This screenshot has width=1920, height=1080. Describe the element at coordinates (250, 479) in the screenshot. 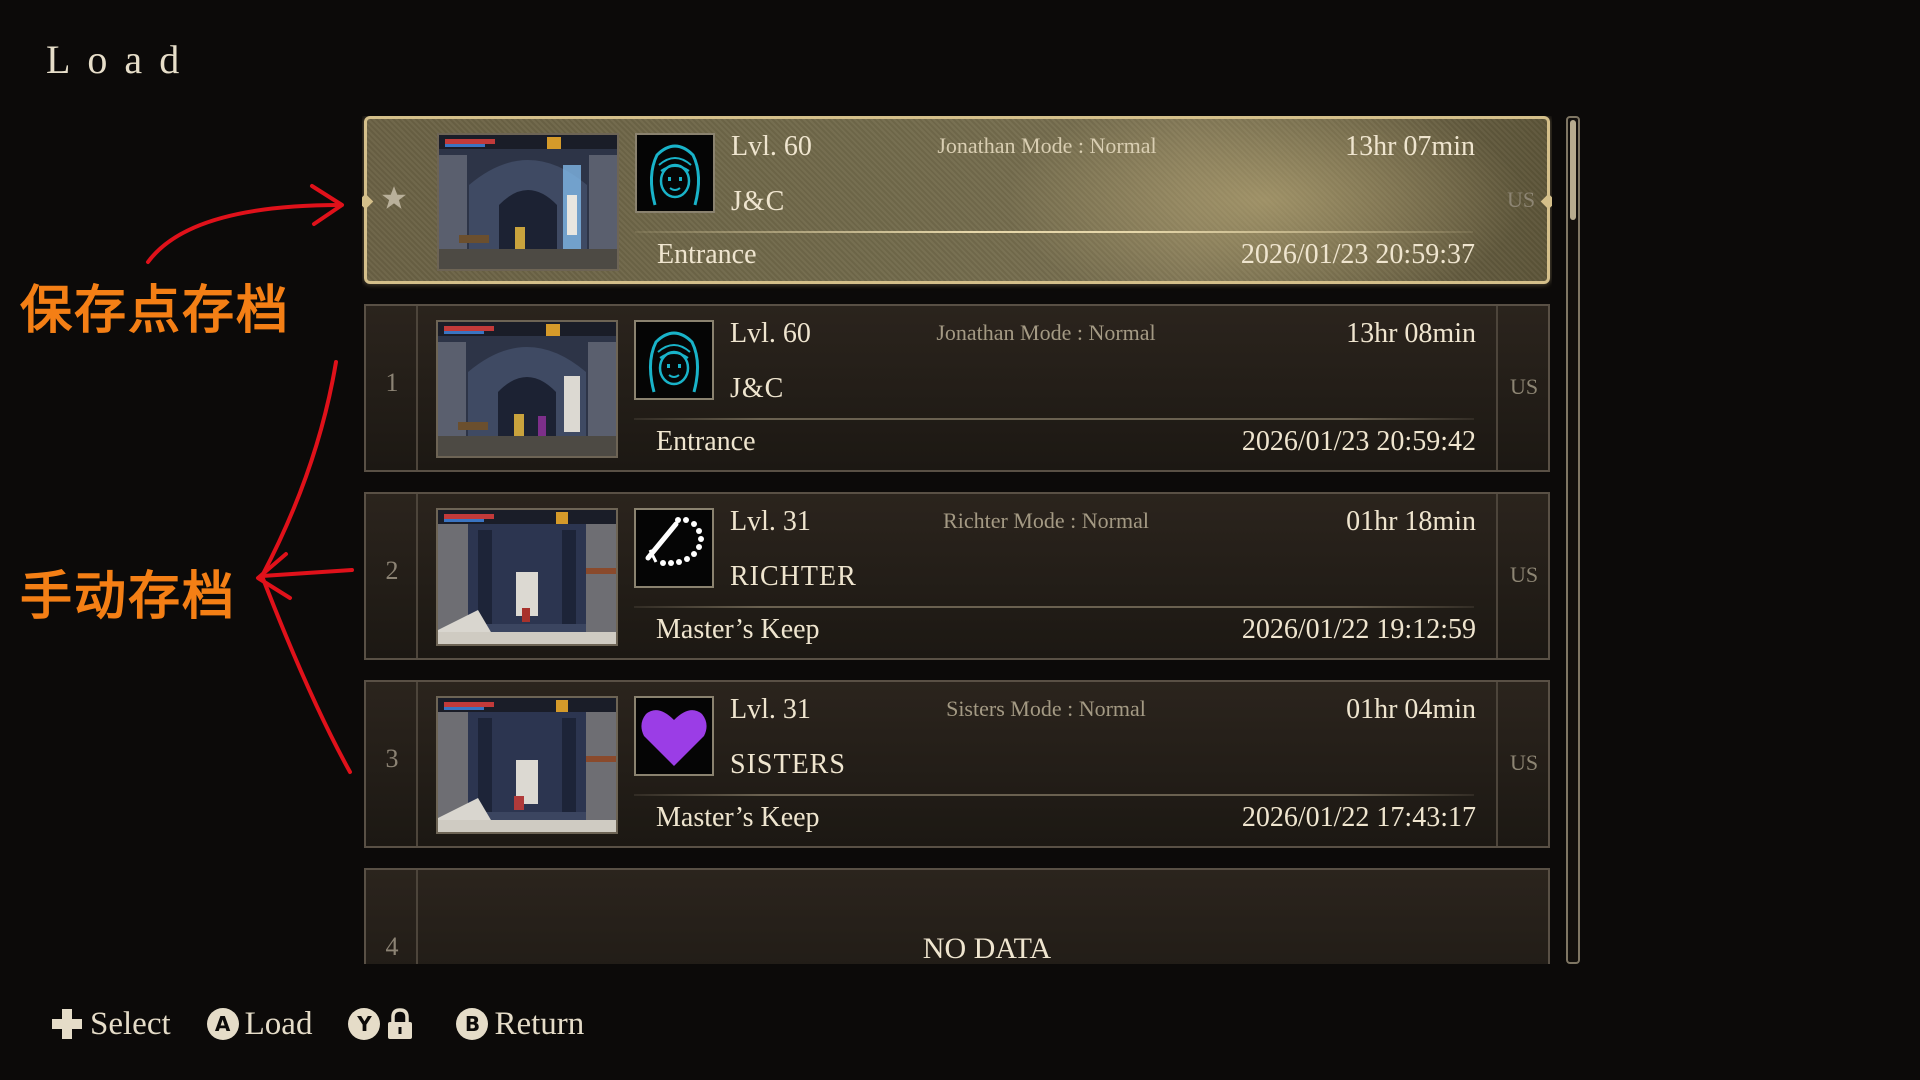

I see `annotation-layer` at that location.